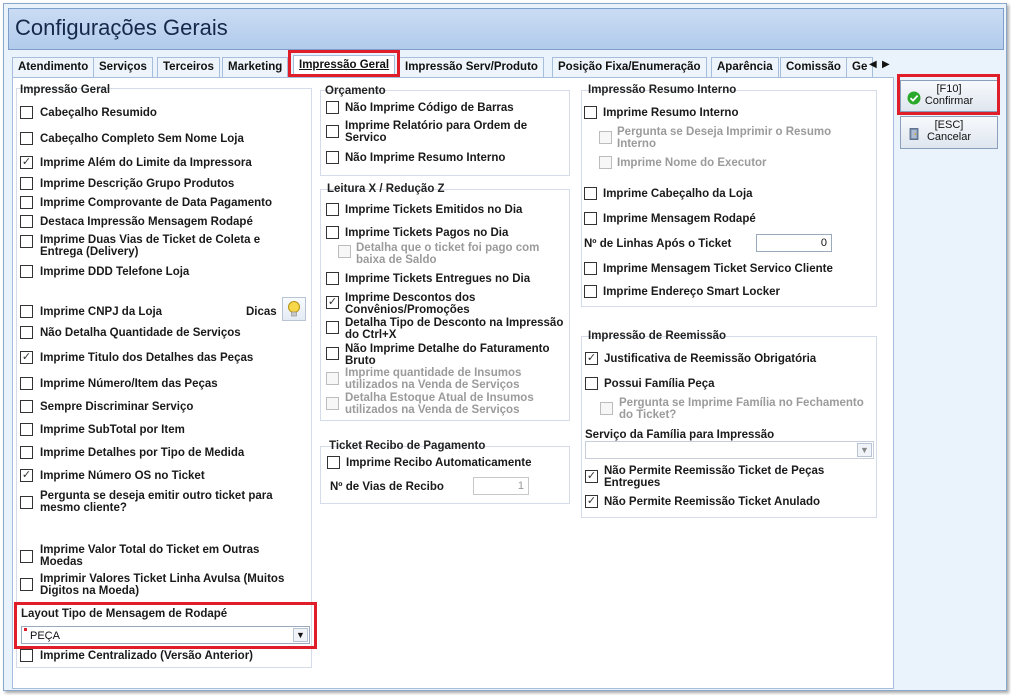 The height and width of the screenshot is (695, 1011). Describe the element at coordinates (501, 486) in the screenshot. I see `vias-recibo-input: 1` at that location.